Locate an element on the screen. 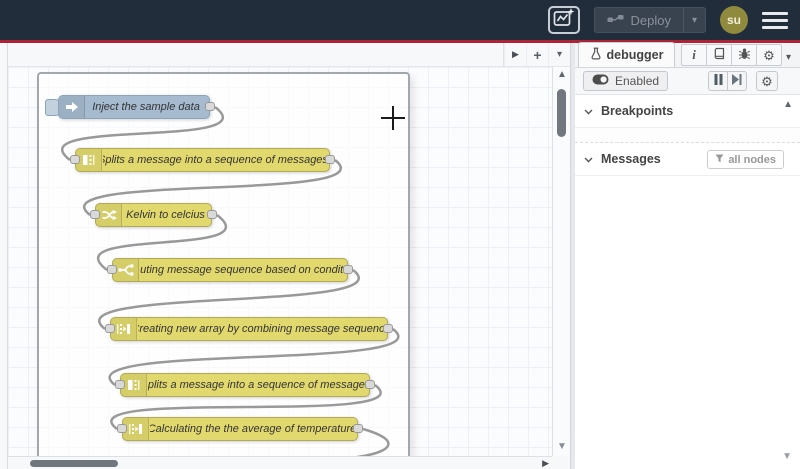 Image resolution: width=800 pixels, height=469 pixels. deploy-options-button: ▾ is located at coordinates (693, 20).